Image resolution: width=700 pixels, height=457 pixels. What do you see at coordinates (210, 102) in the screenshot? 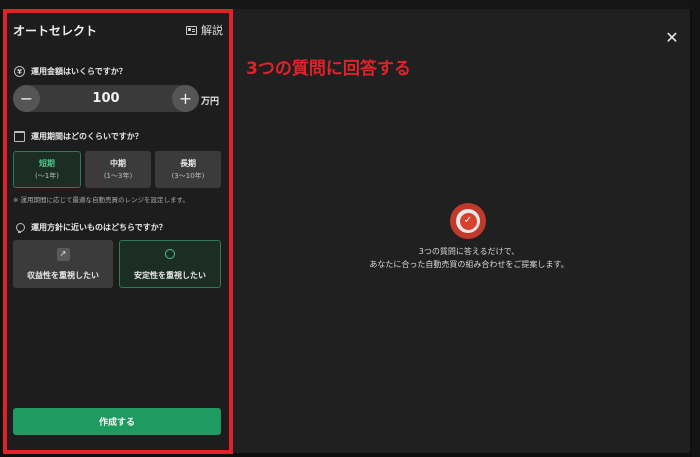
I see `amount-unit: 万円` at bounding box center [210, 102].